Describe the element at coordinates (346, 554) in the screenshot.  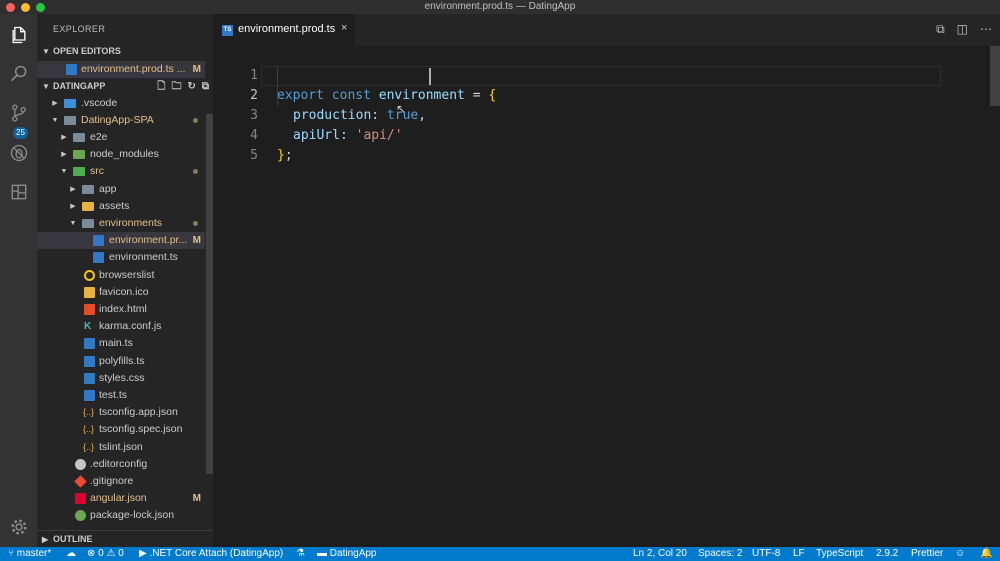
I see `workspace-folder: ▬ DatingApp` at that location.